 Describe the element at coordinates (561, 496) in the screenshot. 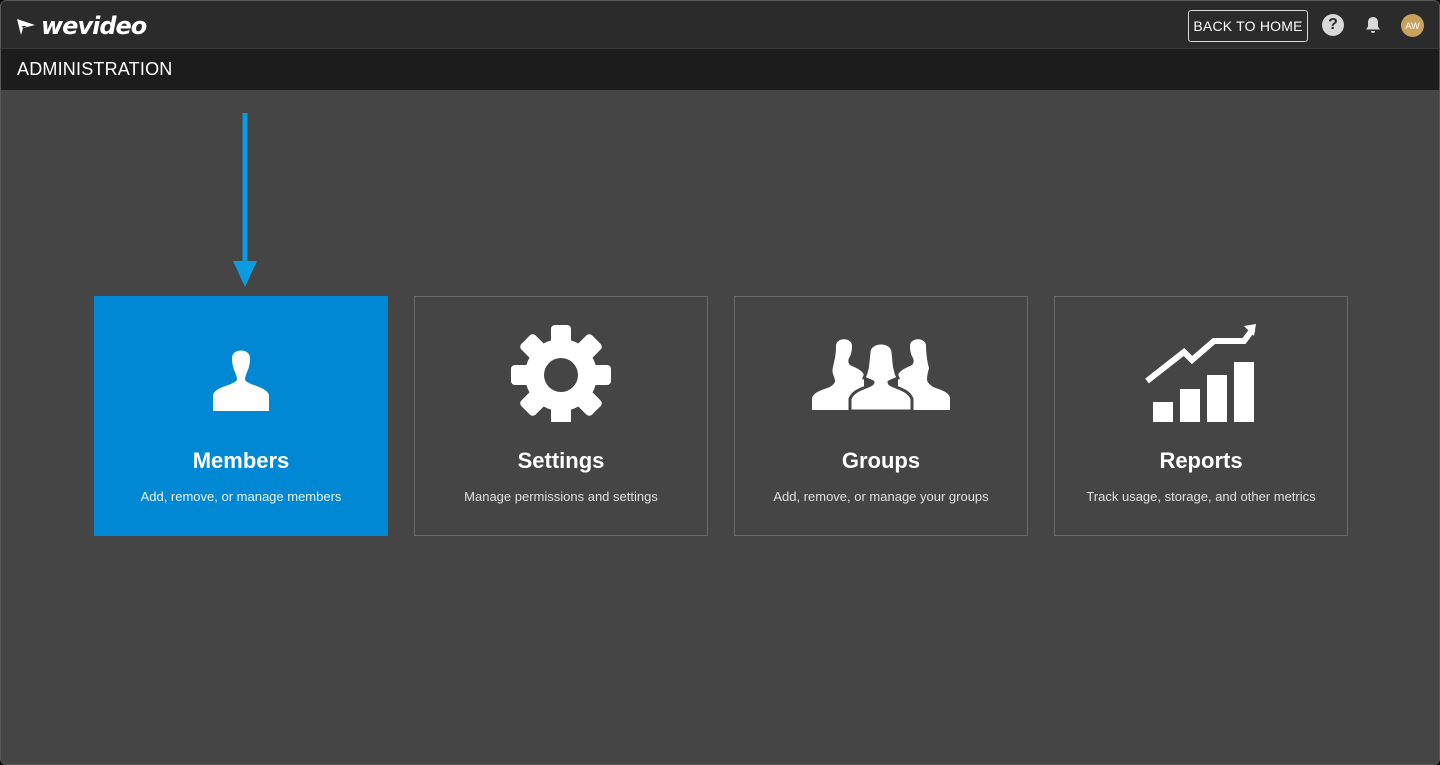

I see `card-description: Manage permissions and settings` at that location.